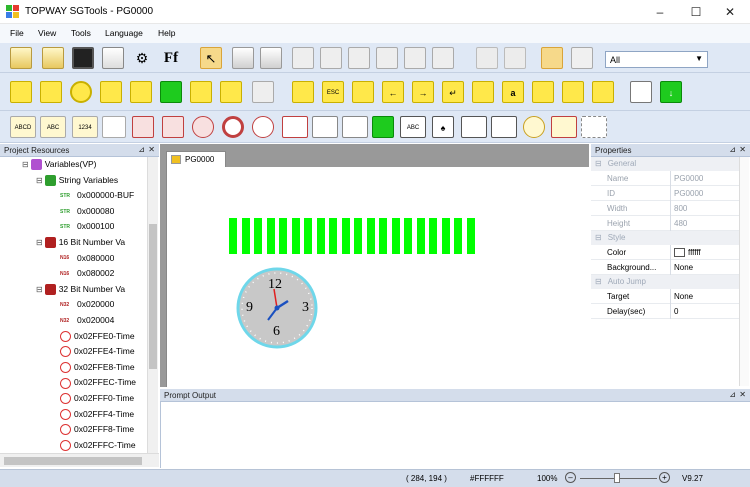  Describe the element at coordinates (263, 127) in the screenshot. I see `meter-icon` at that location.